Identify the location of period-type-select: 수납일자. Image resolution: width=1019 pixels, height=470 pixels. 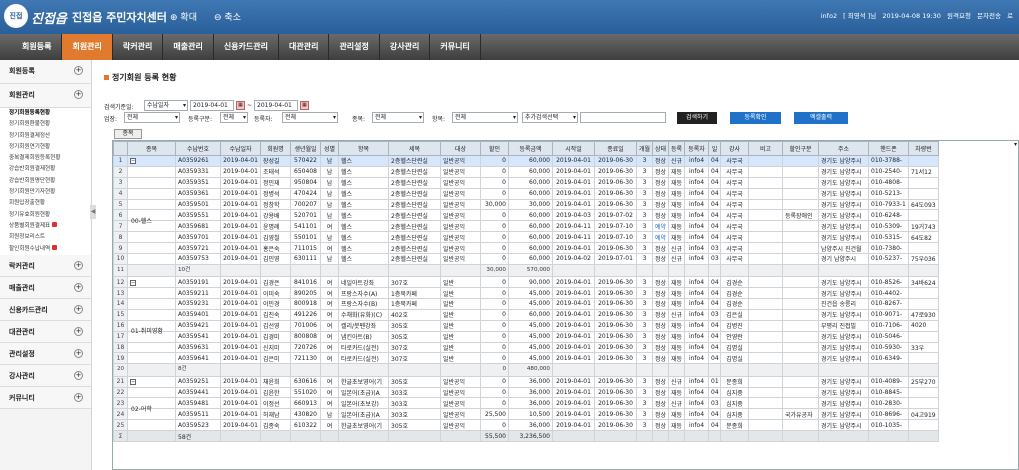
(166, 105).